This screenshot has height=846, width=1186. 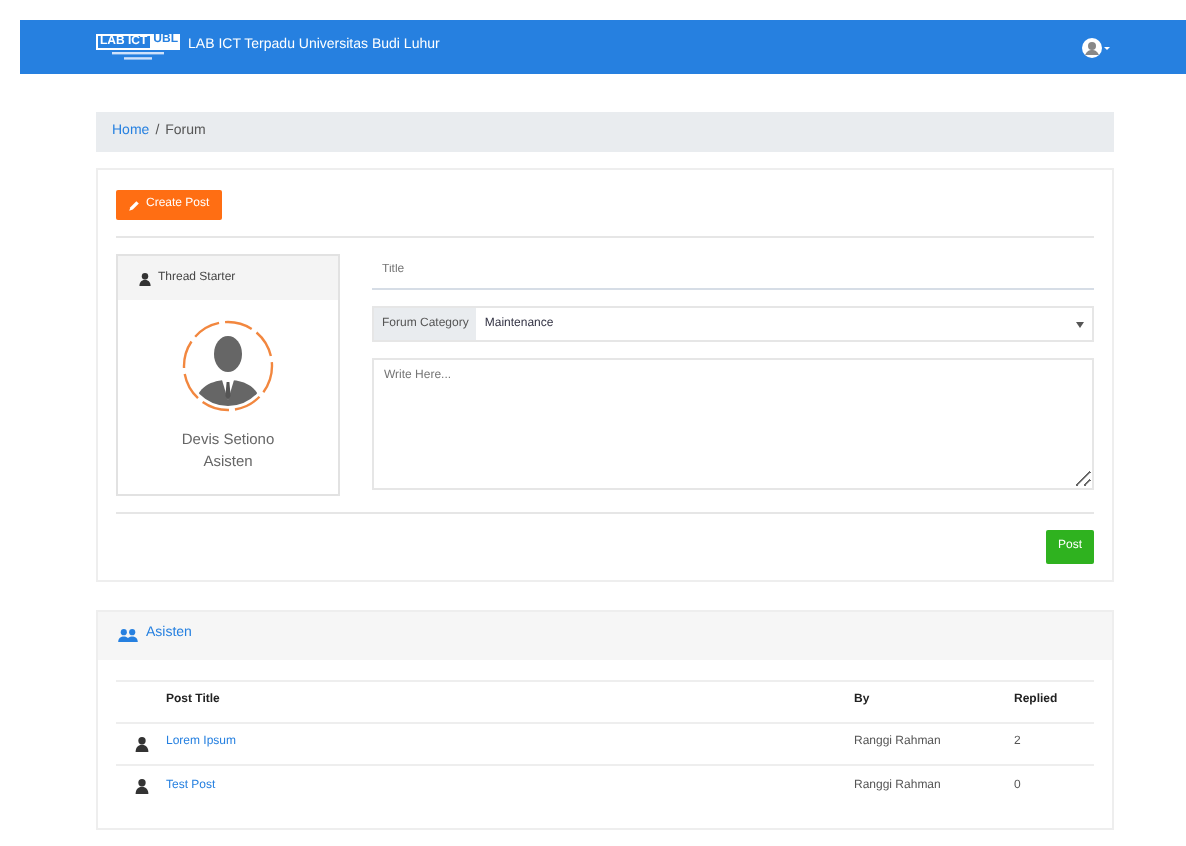 I want to click on dropdown-caret-icon, so click(x=1080, y=324).